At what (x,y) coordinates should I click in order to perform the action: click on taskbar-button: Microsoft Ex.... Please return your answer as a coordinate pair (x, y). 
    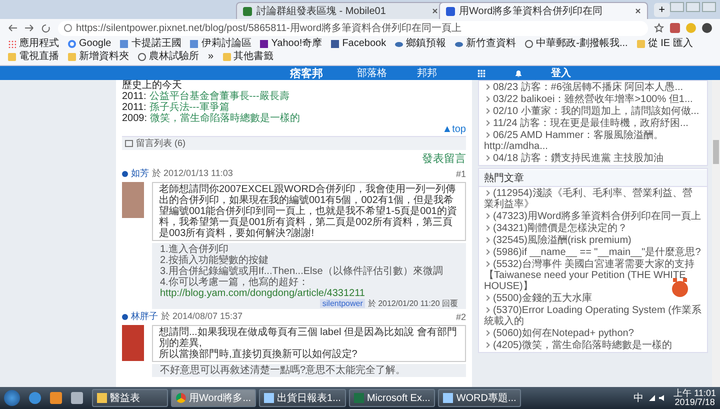
    Looking at the image, I should click on (392, 398).